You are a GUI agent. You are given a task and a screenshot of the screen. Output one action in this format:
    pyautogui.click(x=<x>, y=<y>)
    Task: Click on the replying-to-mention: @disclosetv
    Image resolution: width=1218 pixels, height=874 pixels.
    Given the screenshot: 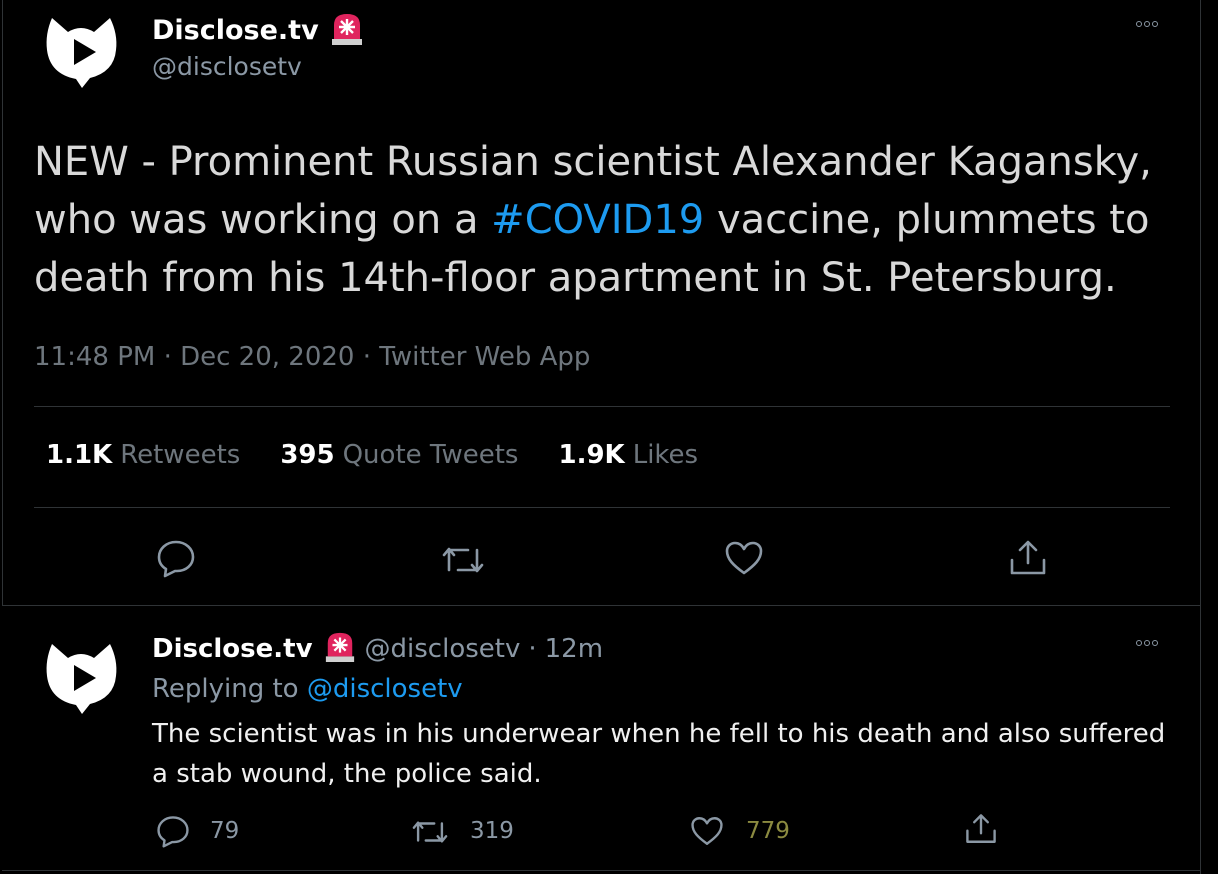 What is the action you would take?
    pyautogui.click(x=385, y=689)
    